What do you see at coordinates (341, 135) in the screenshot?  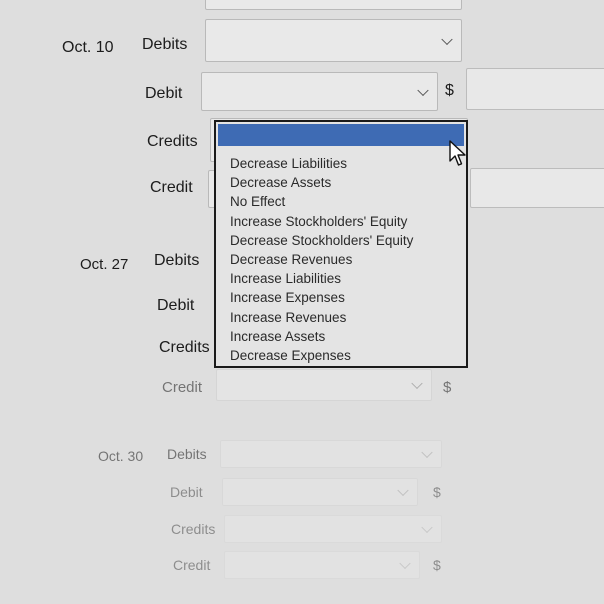 I see `dropdown-highlighted-option` at bounding box center [341, 135].